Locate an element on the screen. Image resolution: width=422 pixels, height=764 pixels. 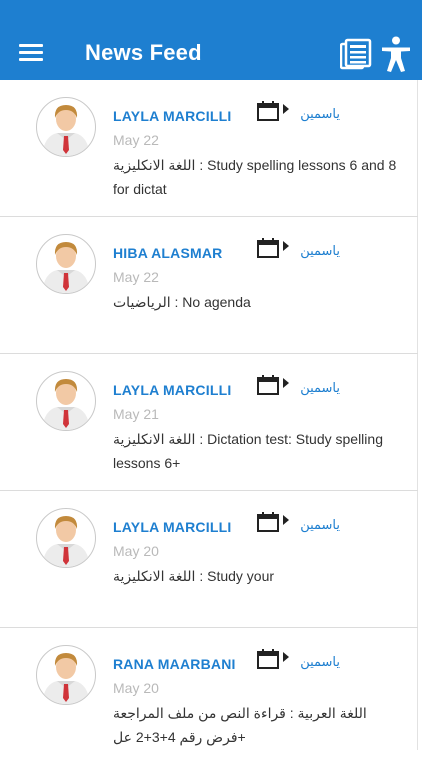
app-bar: News Feed is located at coordinates (211, 40).